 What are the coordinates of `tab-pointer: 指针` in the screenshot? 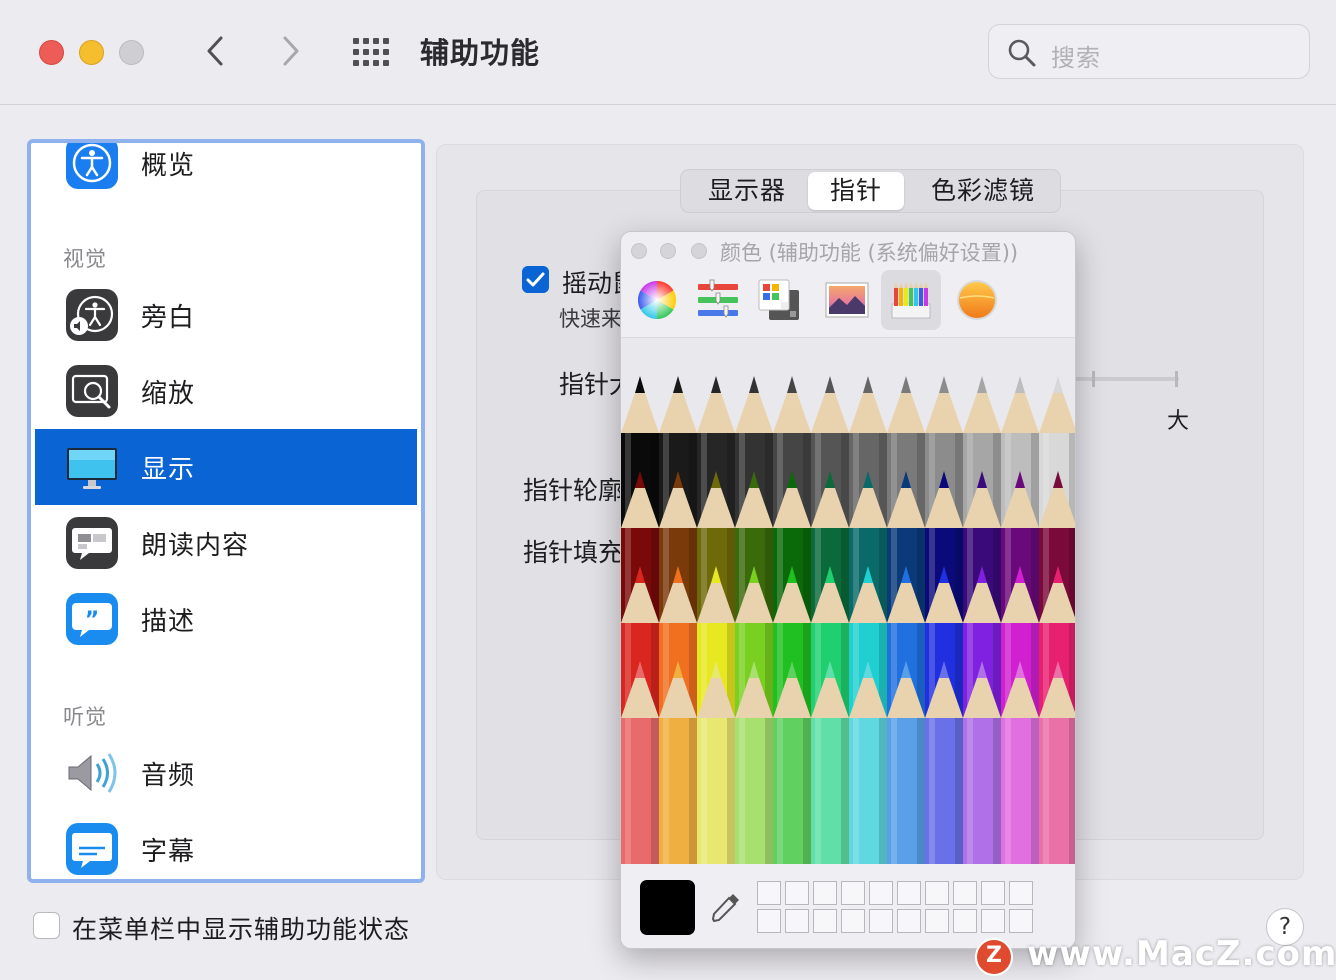 It's located at (856, 191).